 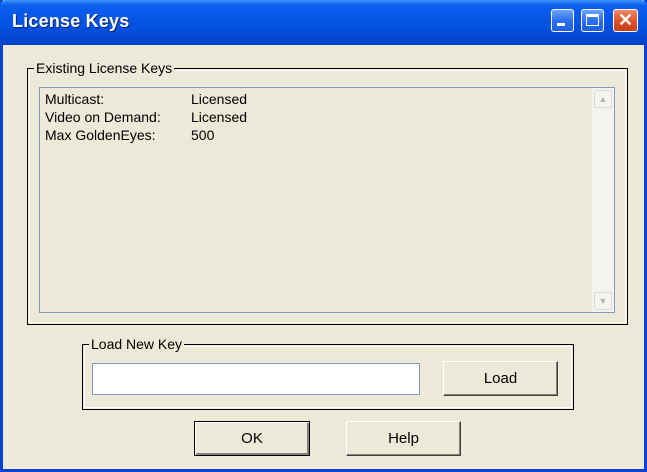 I want to click on scroll-up-button: ▲, so click(x=603, y=99).